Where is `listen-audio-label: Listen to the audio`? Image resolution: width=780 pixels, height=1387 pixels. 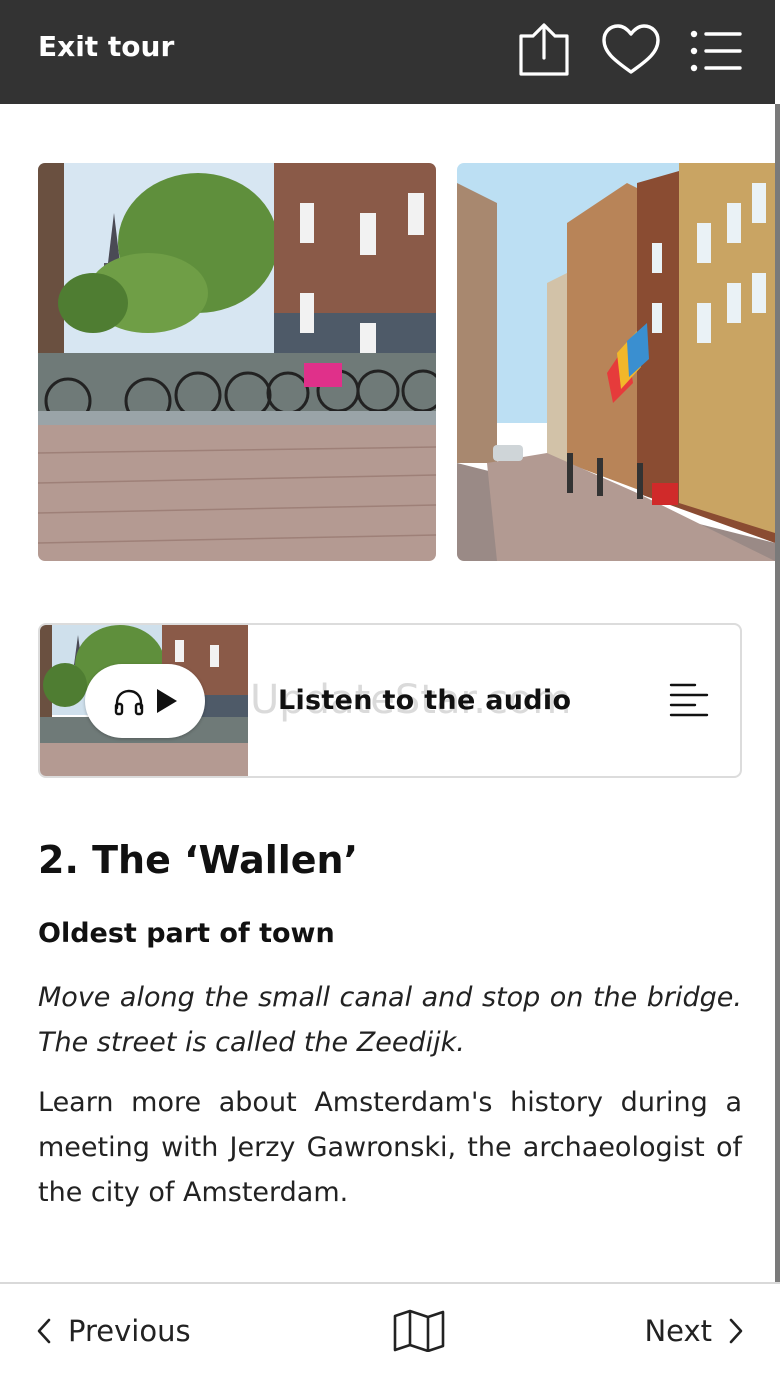
listen-audio-label: Listen to the audio is located at coordinates (424, 700).